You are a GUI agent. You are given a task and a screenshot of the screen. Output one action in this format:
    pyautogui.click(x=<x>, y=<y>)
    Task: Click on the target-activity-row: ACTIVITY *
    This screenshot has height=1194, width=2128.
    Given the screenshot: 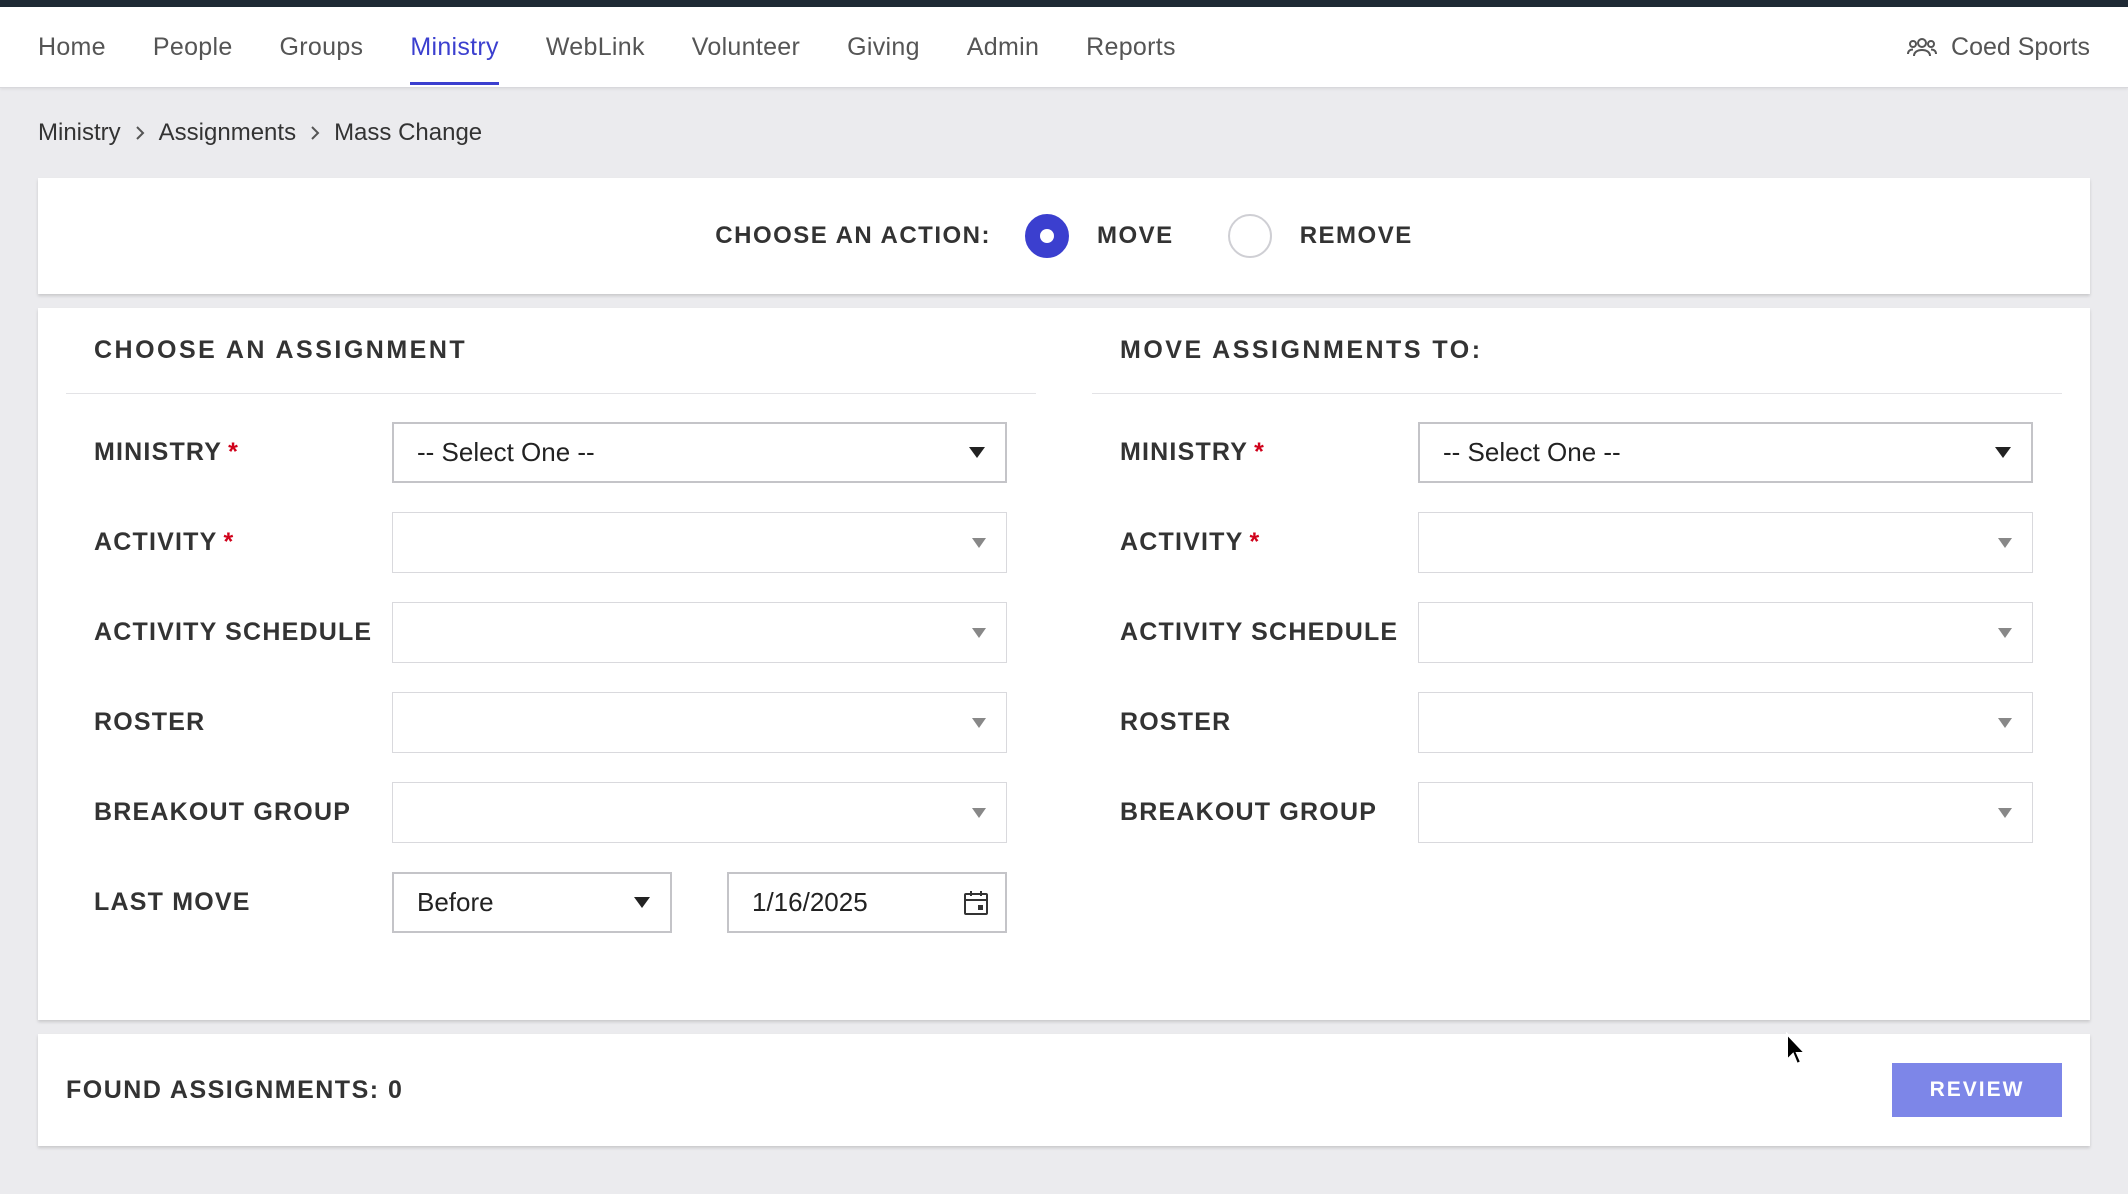 What is the action you would take?
    pyautogui.click(x=1577, y=542)
    